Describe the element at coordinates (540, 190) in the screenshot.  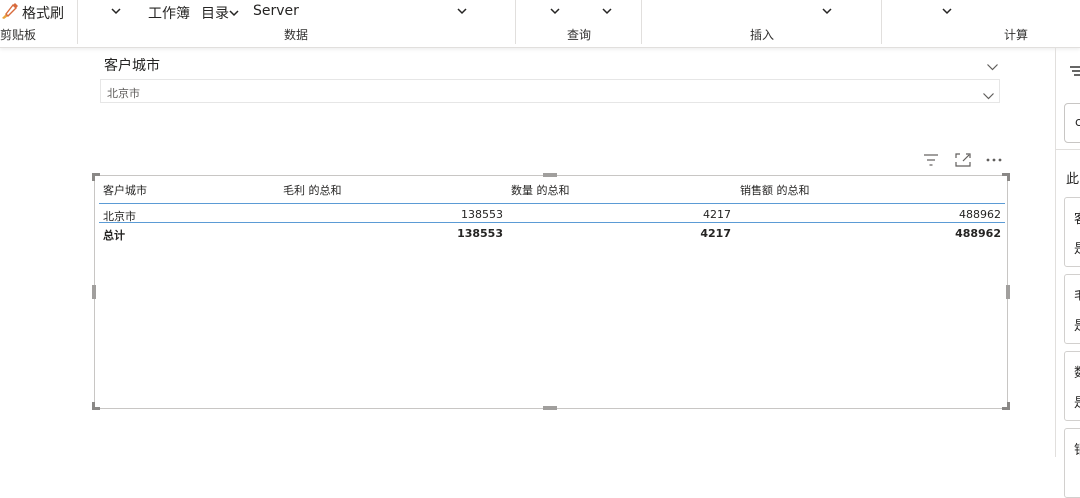
I see `column-header-quantity: 数量 的总和` at that location.